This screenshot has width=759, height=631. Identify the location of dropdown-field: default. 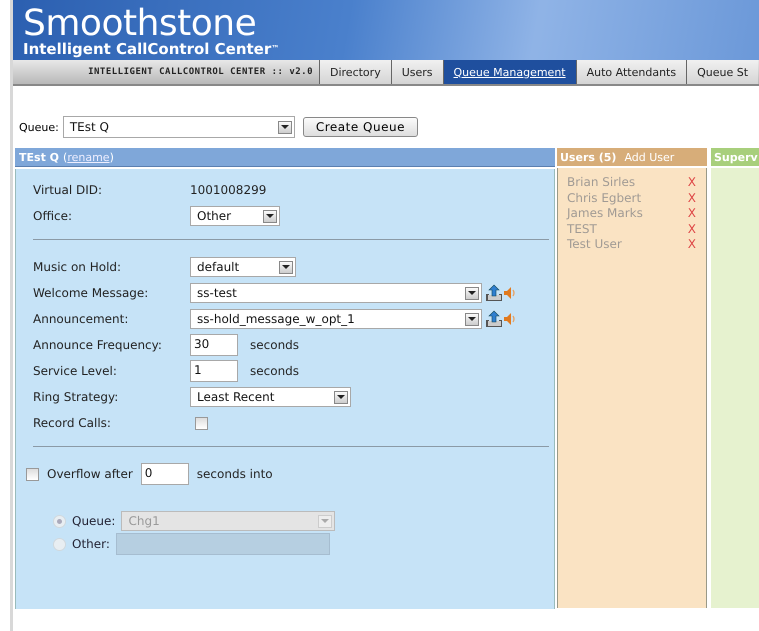
(243, 267).